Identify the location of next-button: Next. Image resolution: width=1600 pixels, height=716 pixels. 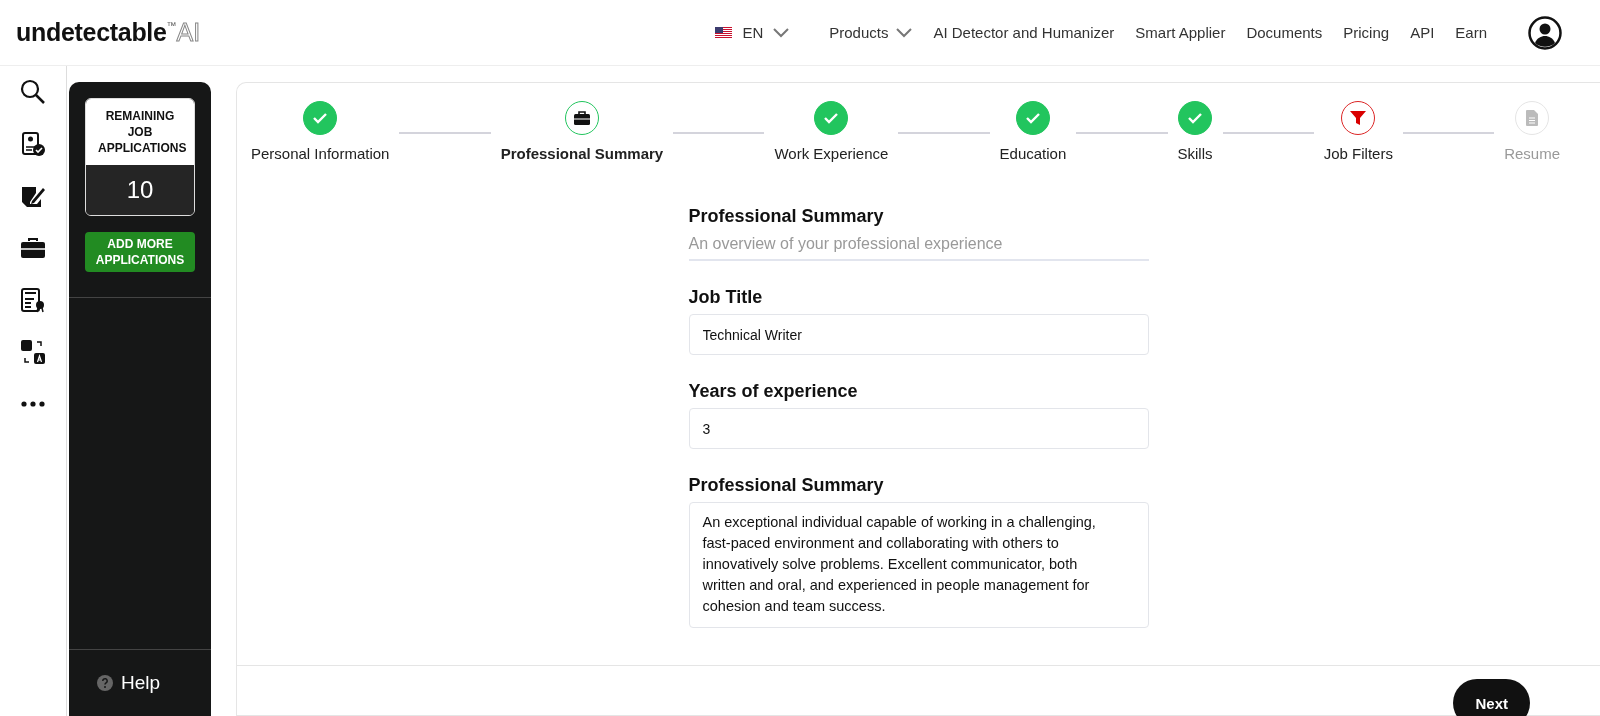
(1491, 697).